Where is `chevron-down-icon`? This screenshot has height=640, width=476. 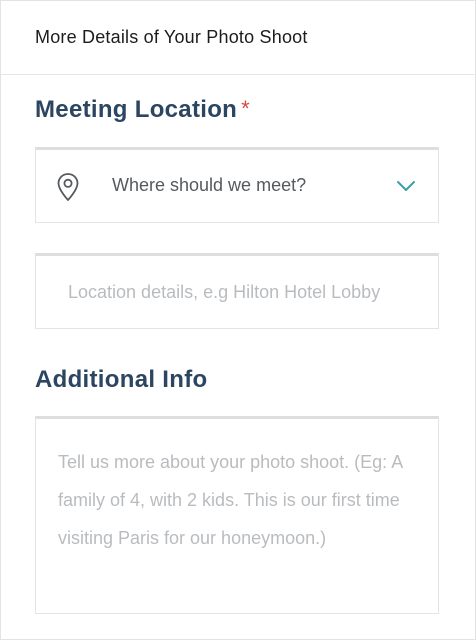
chevron-down-icon is located at coordinates (406, 186).